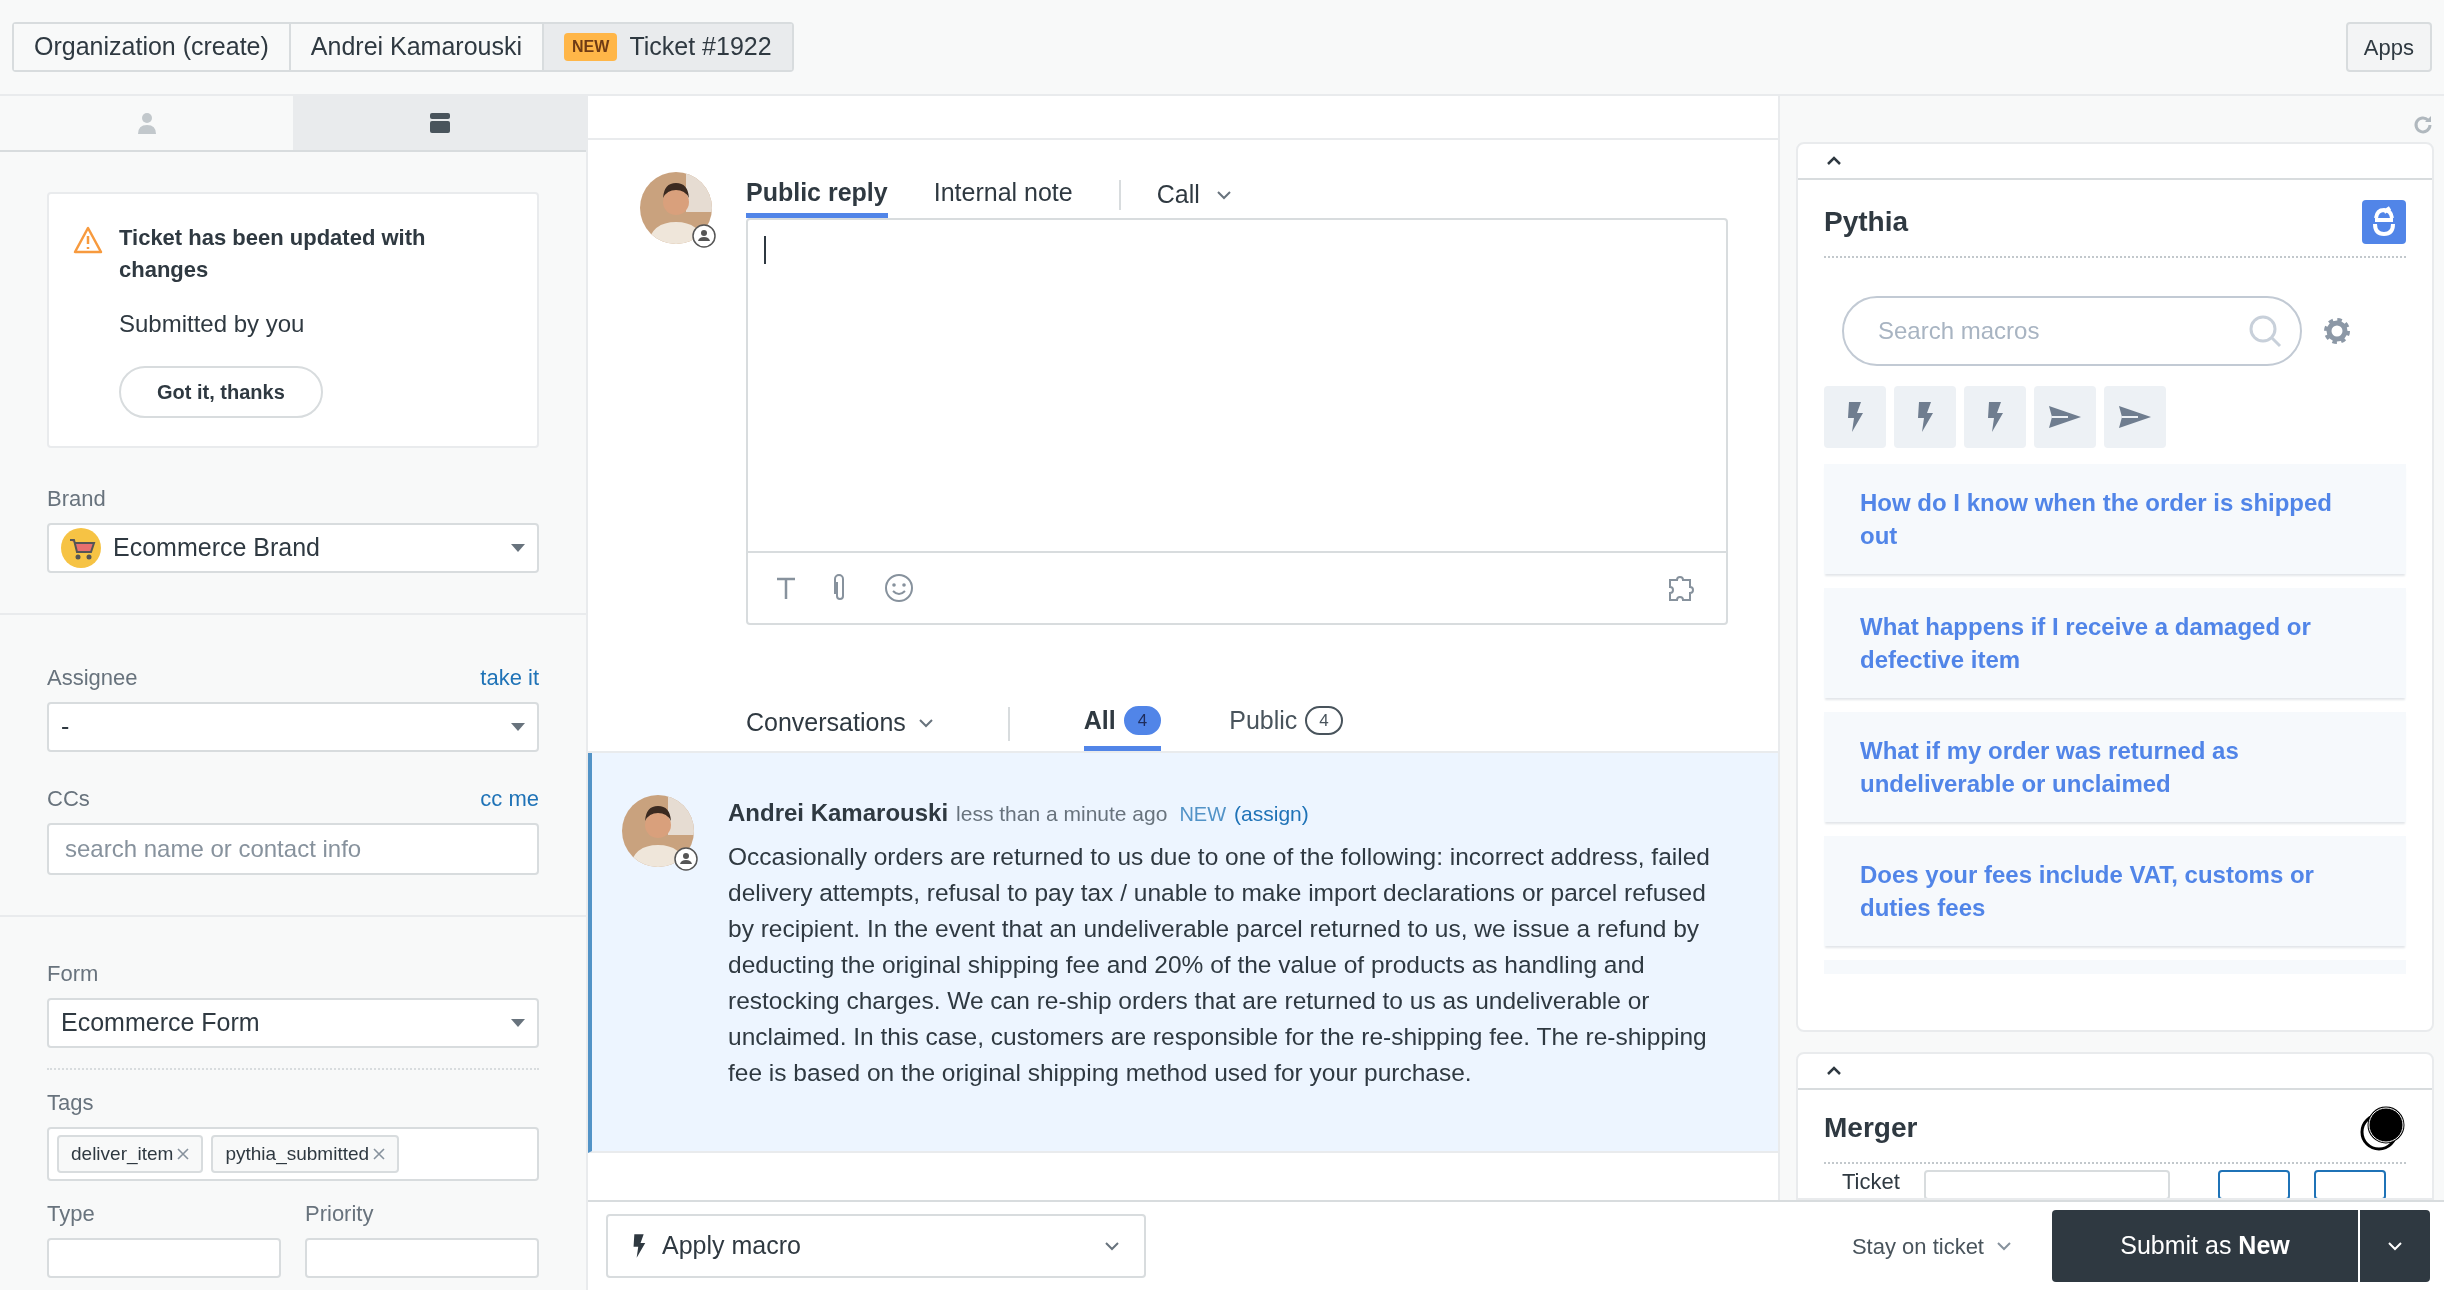 The width and height of the screenshot is (2444, 1290). I want to click on channel-dropdown: Call, so click(1194, 195).